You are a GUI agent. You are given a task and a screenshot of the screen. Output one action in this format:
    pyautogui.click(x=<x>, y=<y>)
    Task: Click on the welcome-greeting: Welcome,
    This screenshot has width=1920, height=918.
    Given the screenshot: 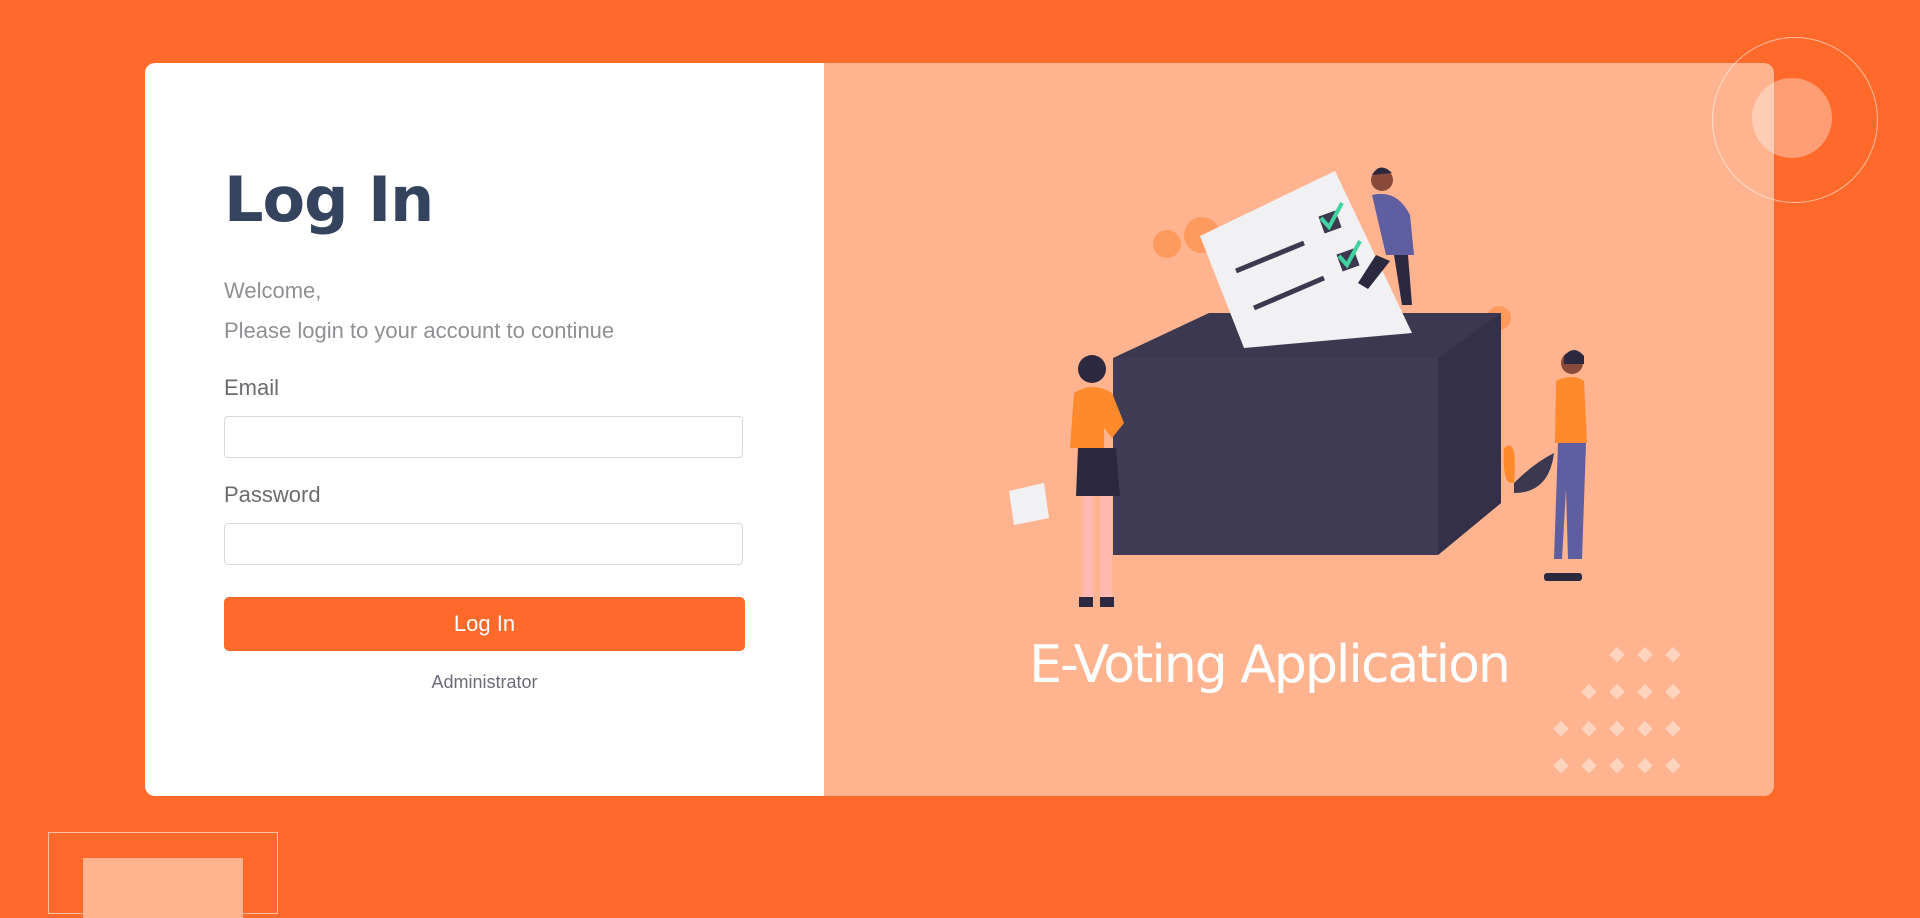 What is the action you would take?
    pyautogui.click(x=273, y=290)
    